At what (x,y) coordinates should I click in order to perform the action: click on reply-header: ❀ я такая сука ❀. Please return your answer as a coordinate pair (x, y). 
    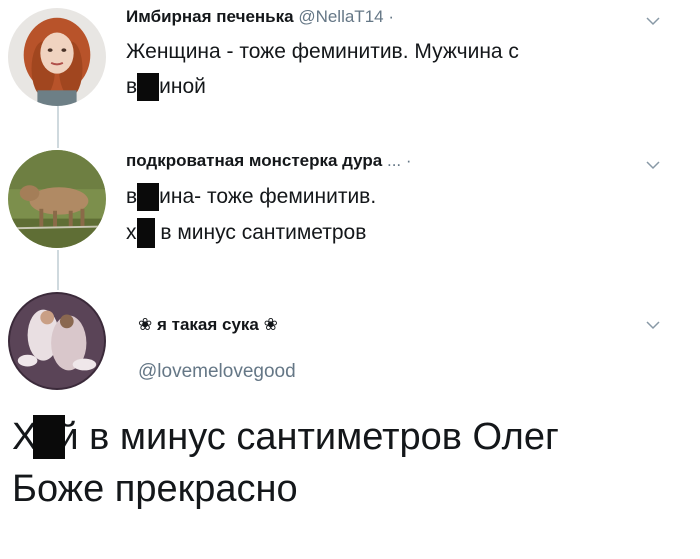
    Looking at the image, I should click on (208, 325).